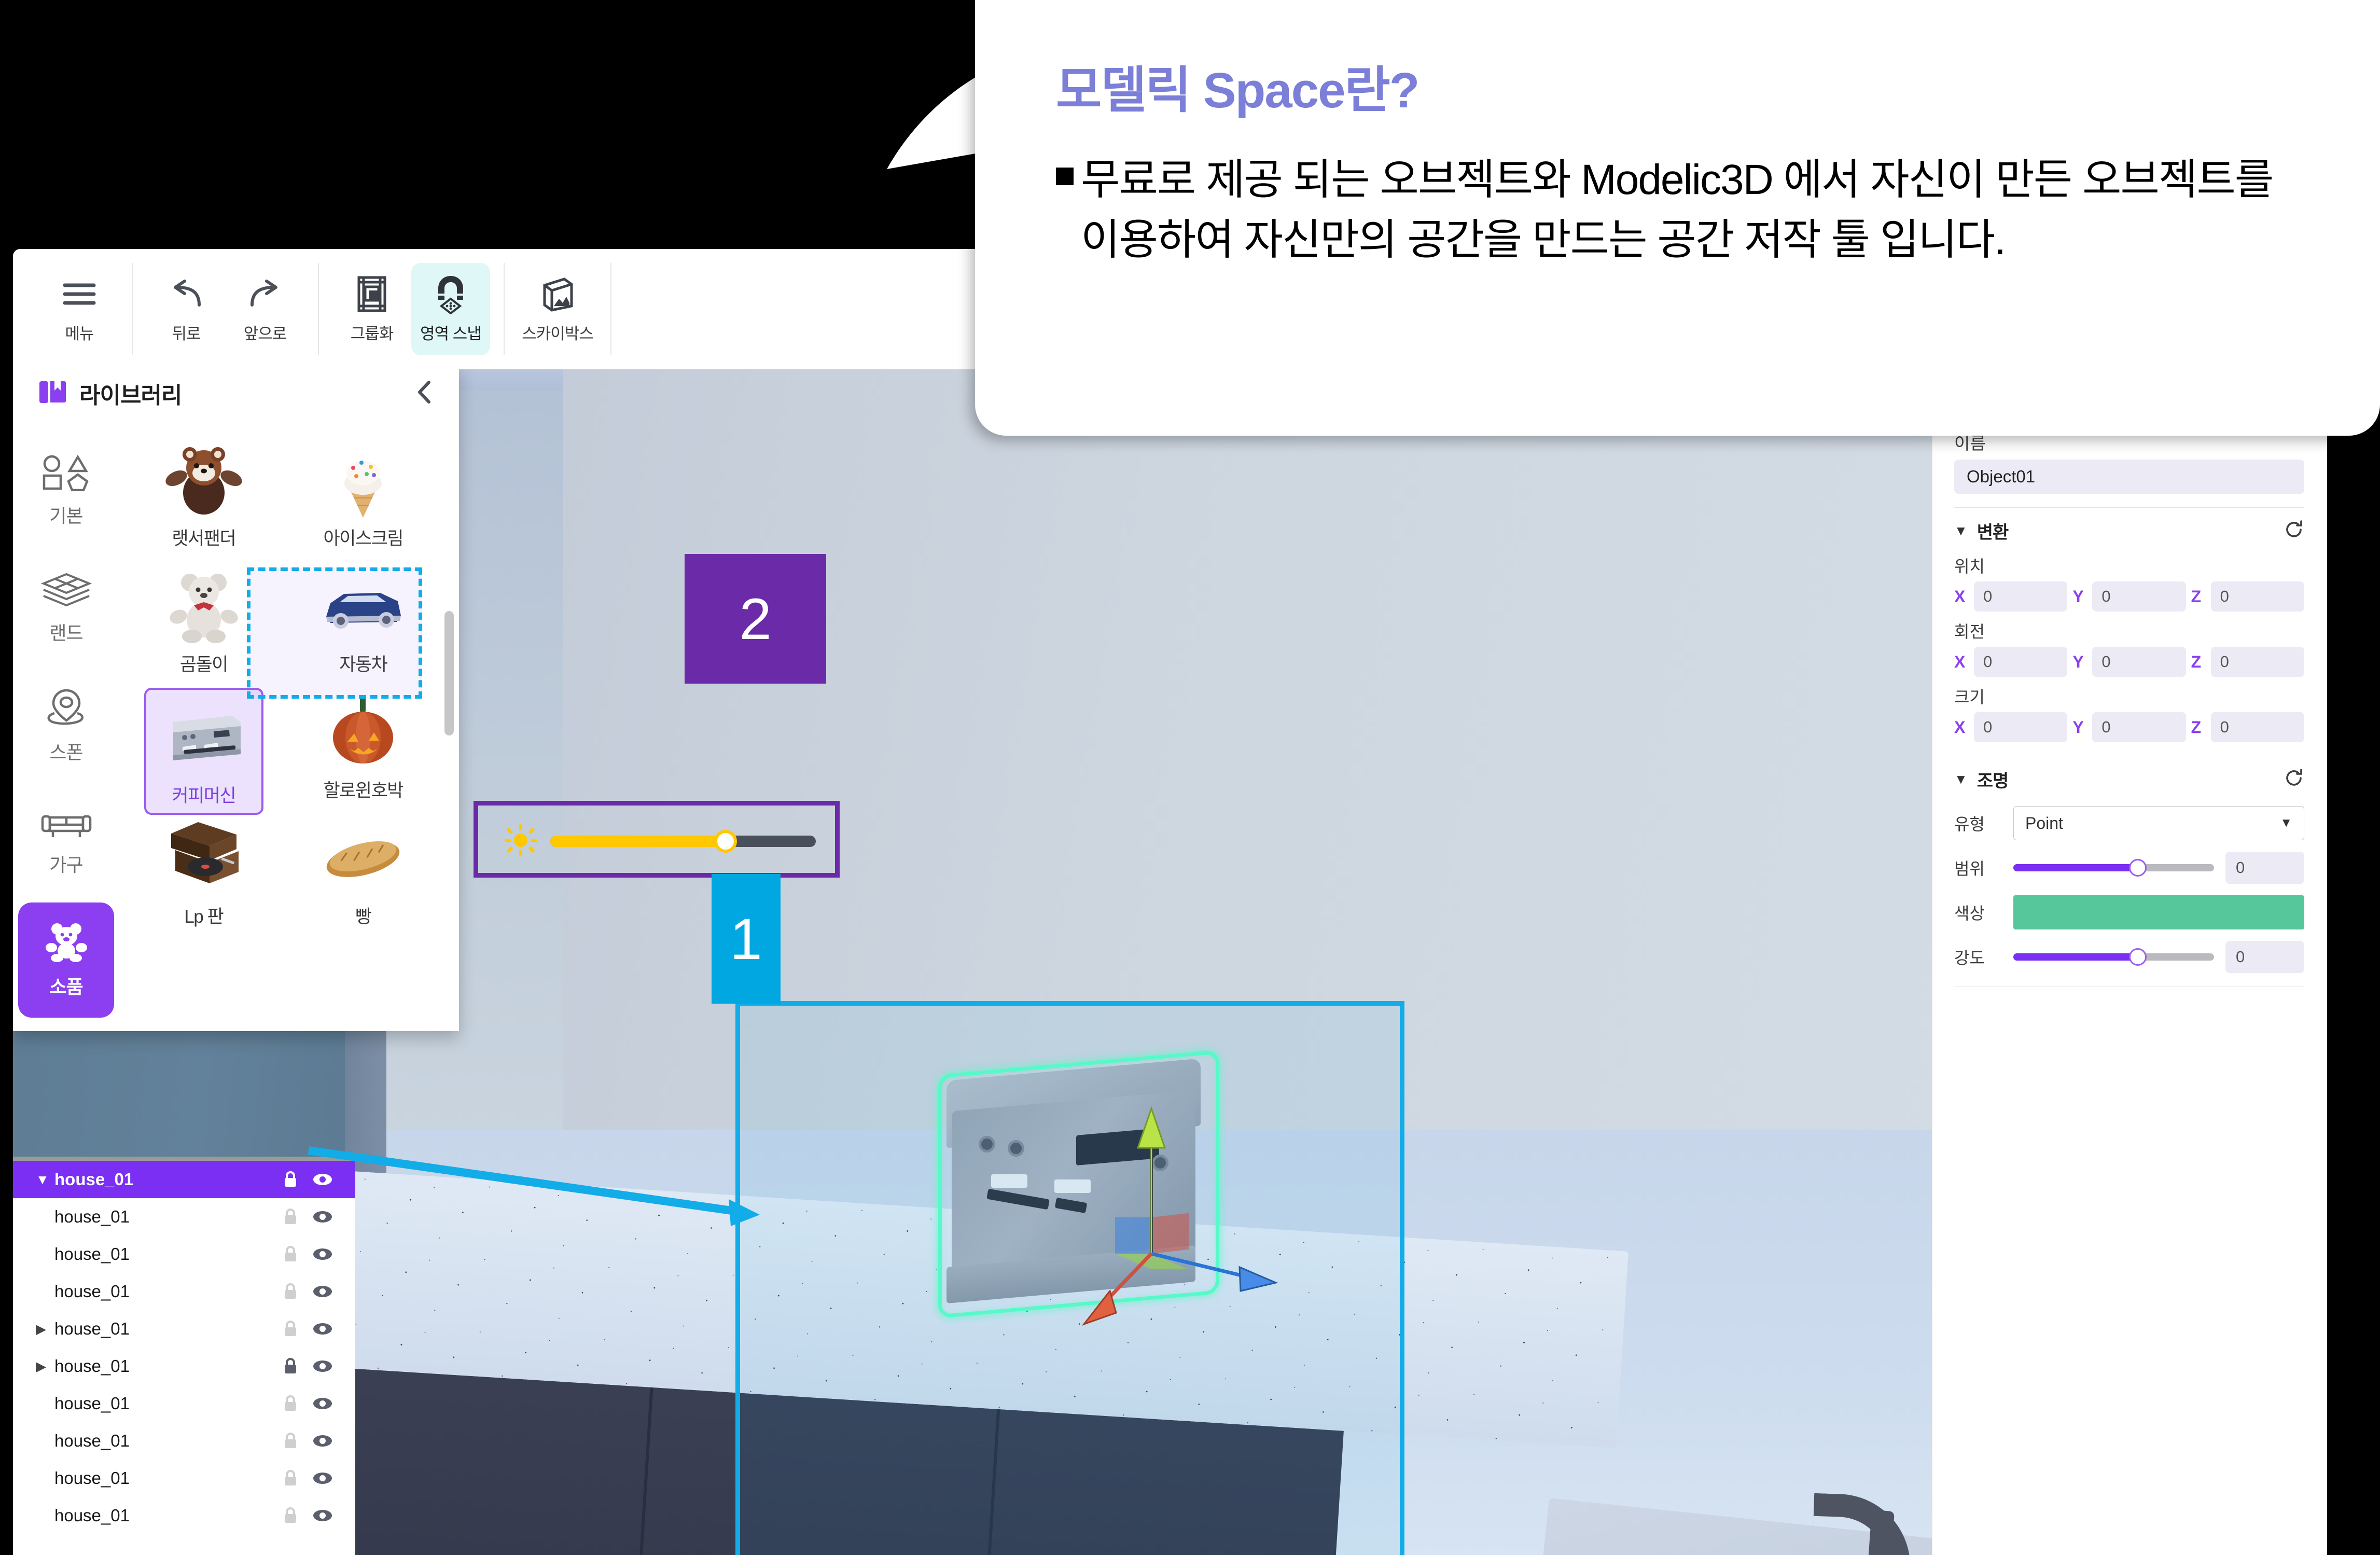  I want to click on area-snap-button: 영역 스냅, so click(450, 309).